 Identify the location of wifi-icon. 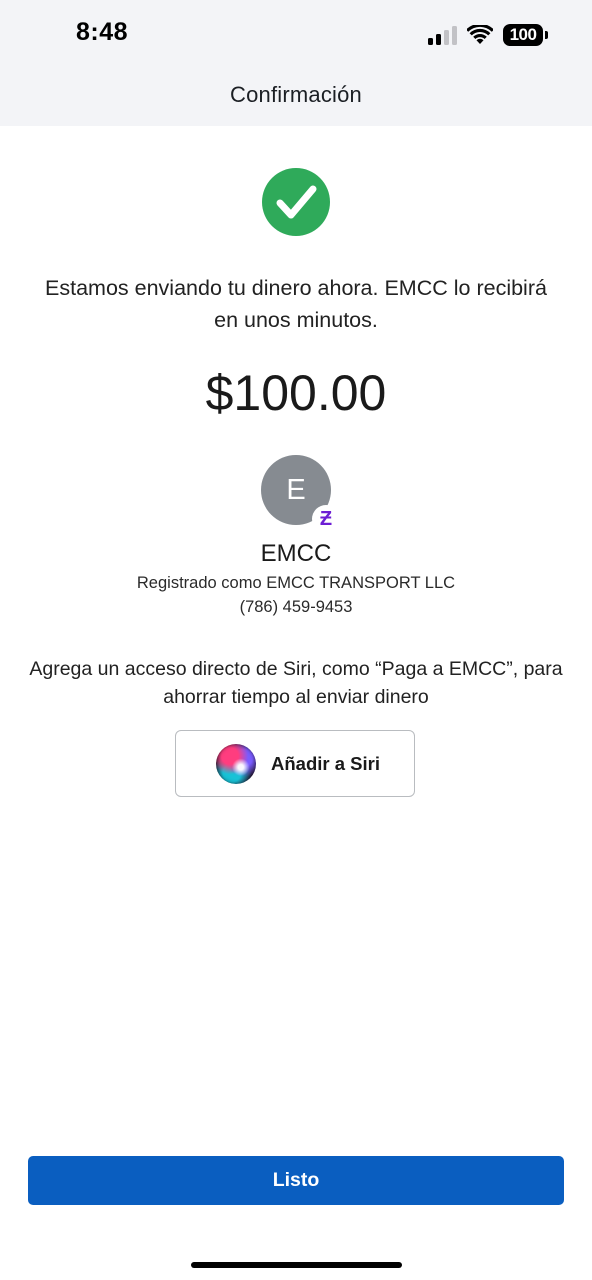
(480, 34).